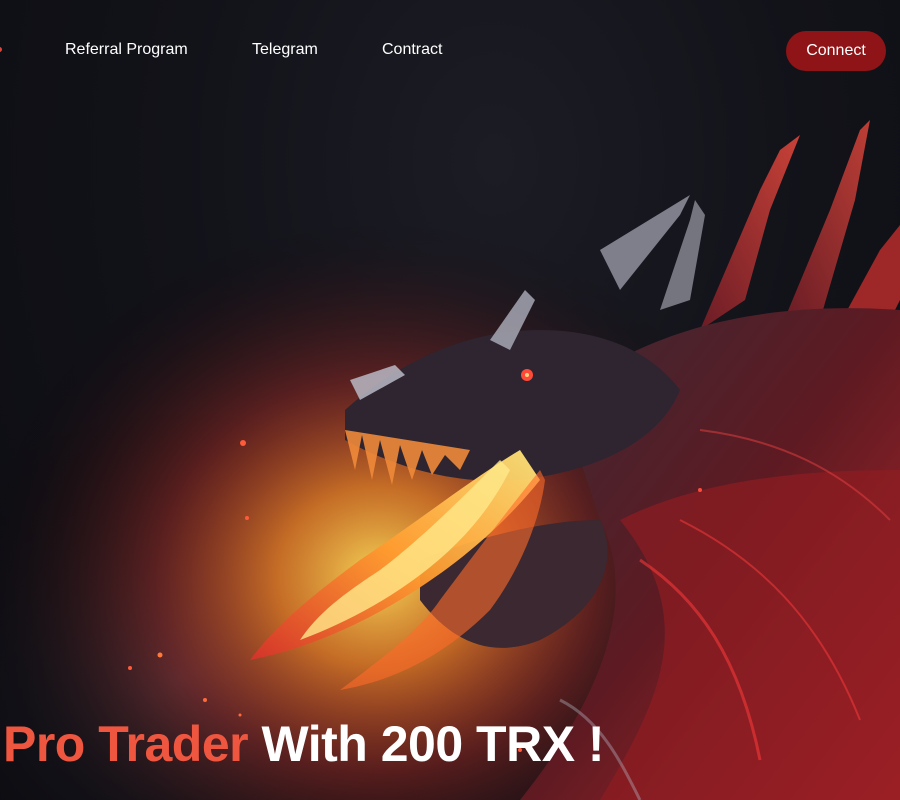 The image size is (900, 800). What do you see at coordinates (126, 50) in the screenshot?
I see `nav-link-referral-program: Referral Program` at bounding box center [126, 50].